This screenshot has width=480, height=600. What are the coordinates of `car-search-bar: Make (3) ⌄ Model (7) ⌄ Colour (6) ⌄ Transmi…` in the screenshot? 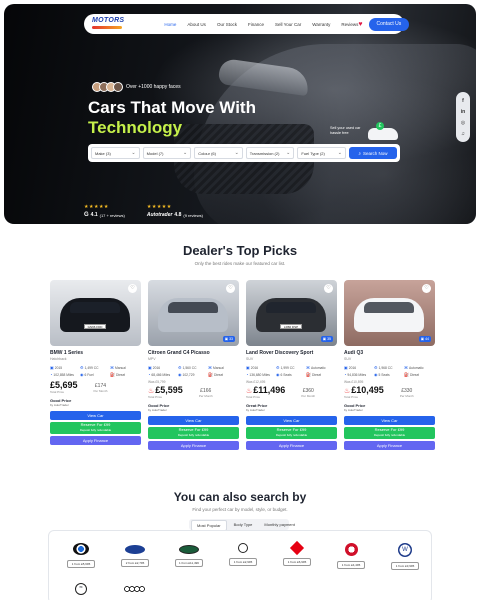 It's located at (244, 153).